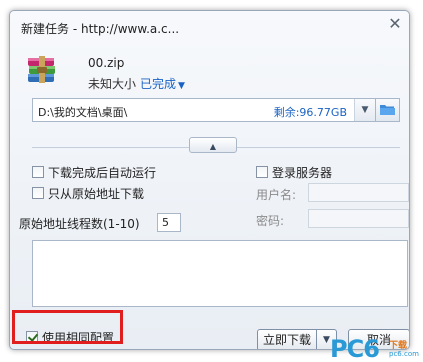 The image size is (423, 362). What do you see at coordinates (38, 172) in the screenshot?
I see `run-after-download-checkbox` at bounding box center [38, 172].